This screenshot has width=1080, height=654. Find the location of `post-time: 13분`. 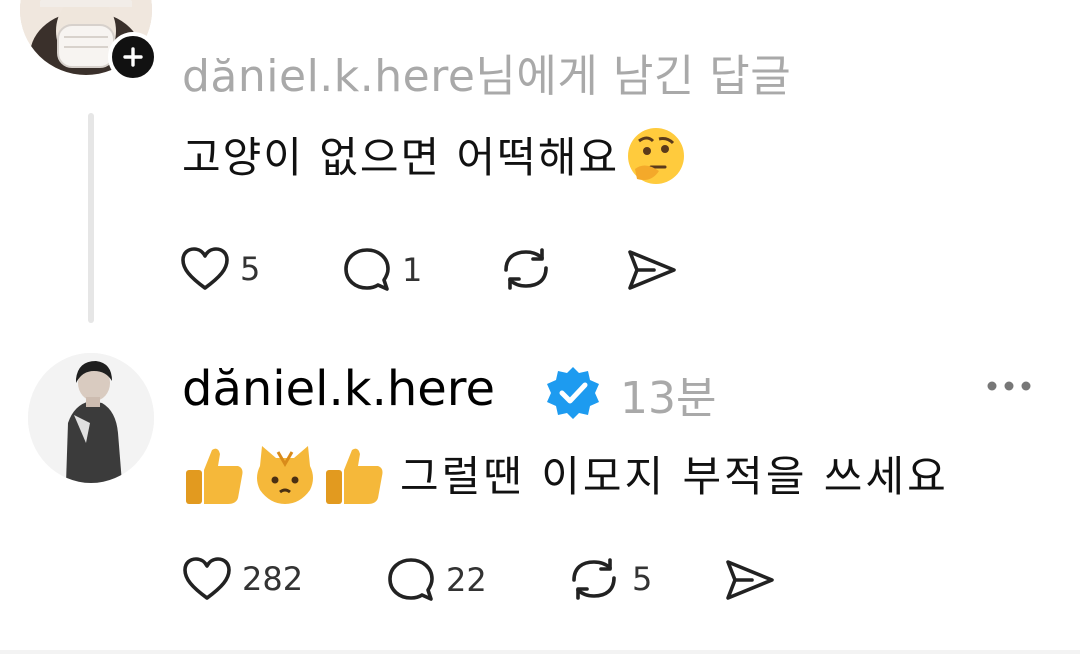

post-time: 13분 is located at coordinates (668, 398).